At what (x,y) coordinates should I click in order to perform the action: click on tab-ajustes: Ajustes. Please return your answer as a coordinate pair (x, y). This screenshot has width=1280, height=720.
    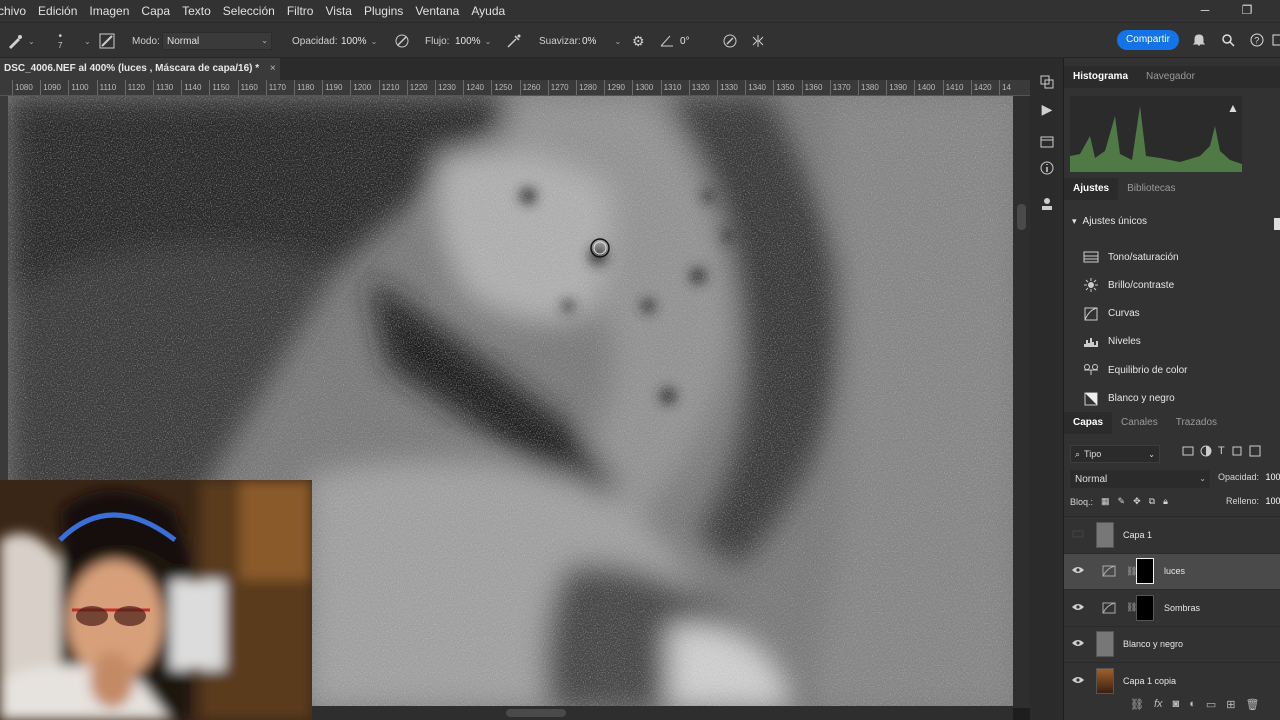
    Looking at the image, I should click on (1091, 189).